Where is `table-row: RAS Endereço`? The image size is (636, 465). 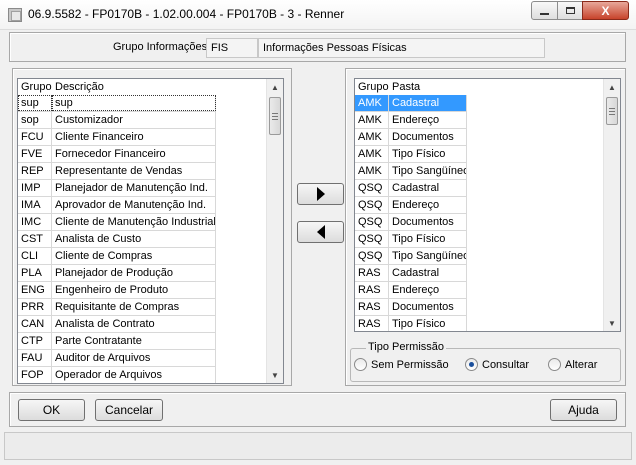 table-row: RAS Endereço is located at coordinates (411, 290).